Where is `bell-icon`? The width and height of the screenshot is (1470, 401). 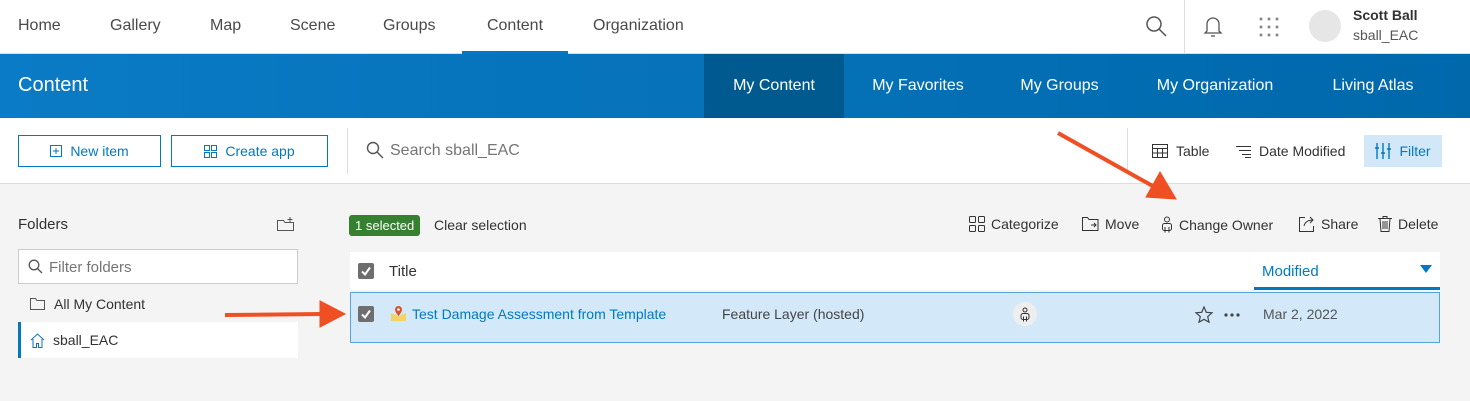 bell-icon is located at coordinates (1213, 26).